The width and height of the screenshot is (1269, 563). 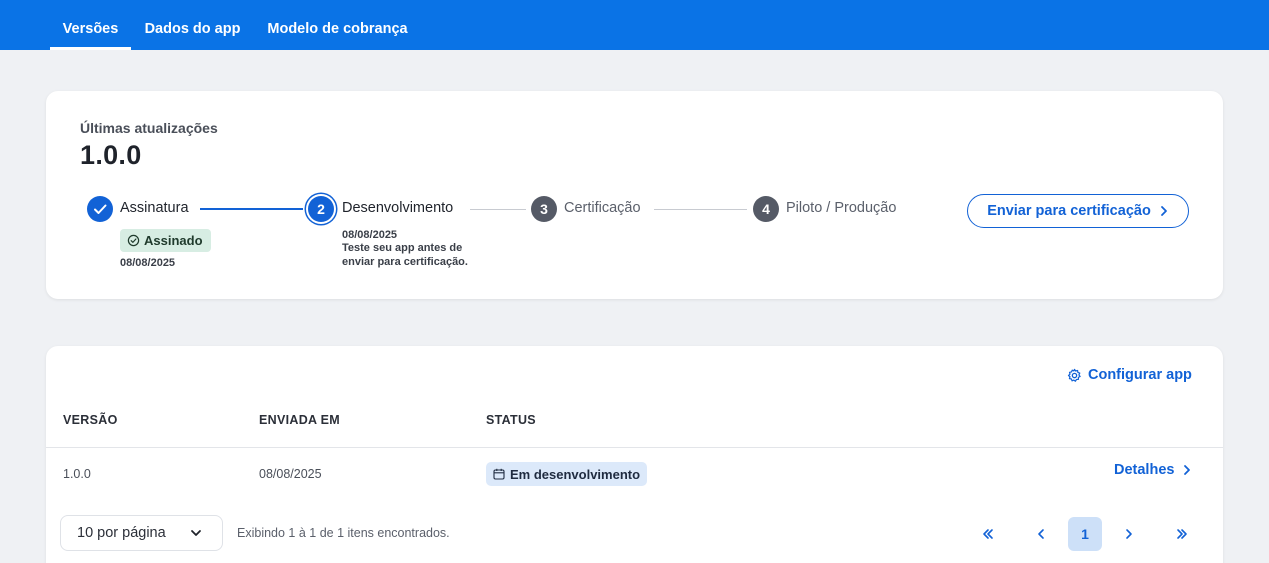 What do you see at coordinates (173, 240) in the screenshot?
I see `signed-badge-label: Assinado` at bounding box center [173, 240].